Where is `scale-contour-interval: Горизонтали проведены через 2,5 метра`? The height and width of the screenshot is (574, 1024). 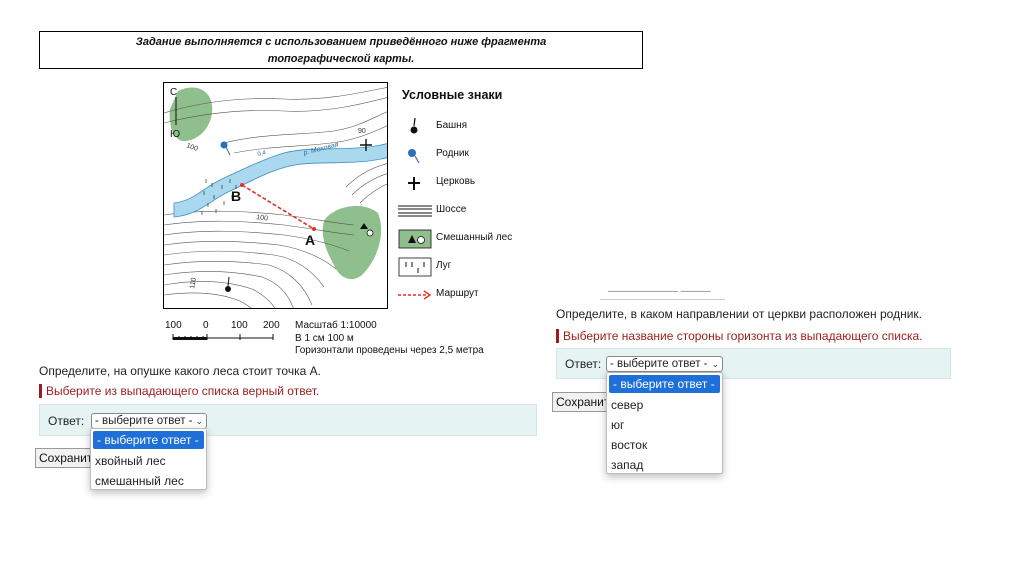
scale-contour-interval: Горизонтали проведены через 2,5 метра is located at coordinates (389, 350).